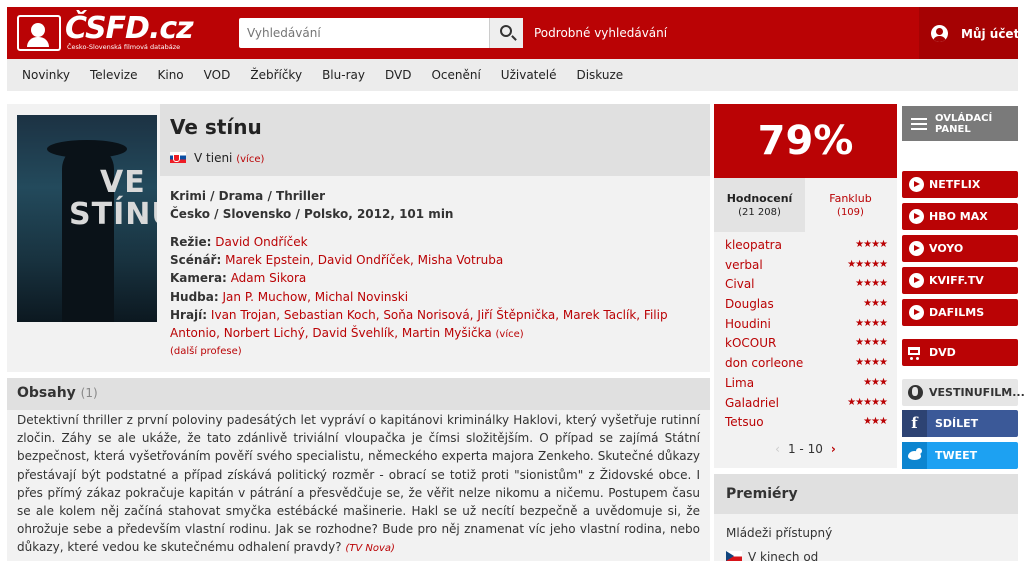 The height and width of the screenshot is (561, 1024). Describe the element at coordinates (744, 265) in the screenshot. I see `rating-user-link: verbal` at that location.